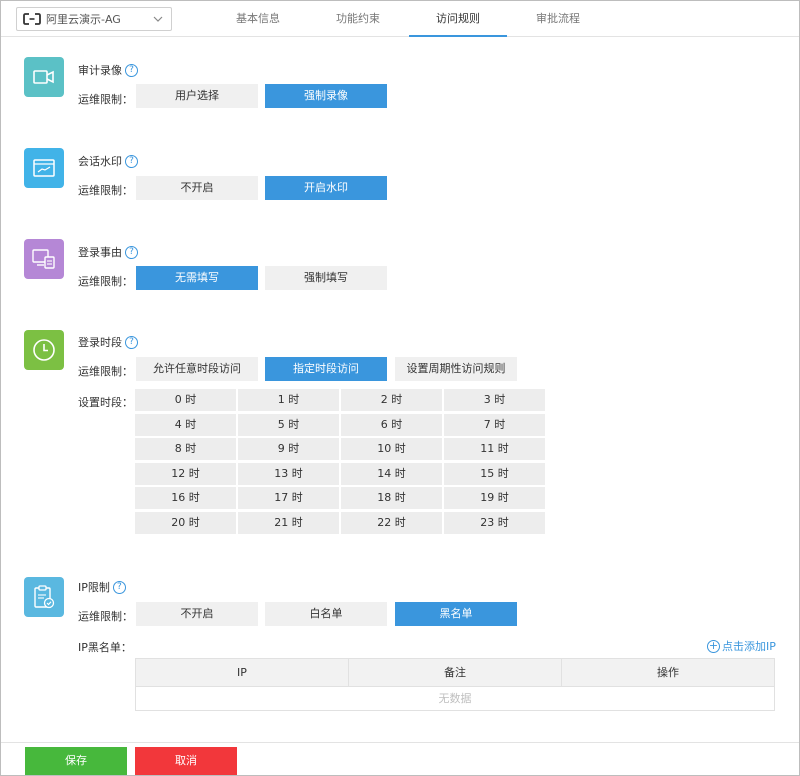  What do you see at coordinates (326, 96) in the screenshot?
I see `audit-video-option-force-record: 强制录像` at bounding box center [326, 96].